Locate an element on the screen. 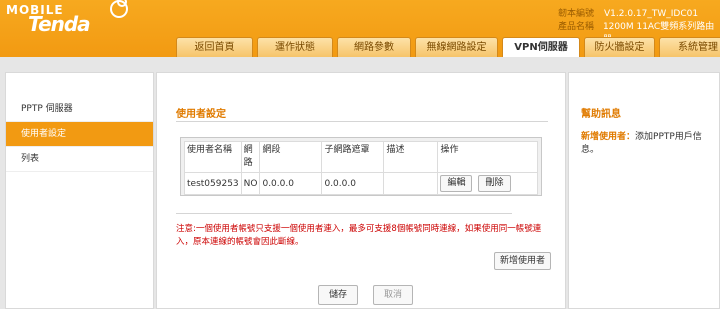 This screenshot has width=720, height=309. title-divider is located at coordinates (362, 121).